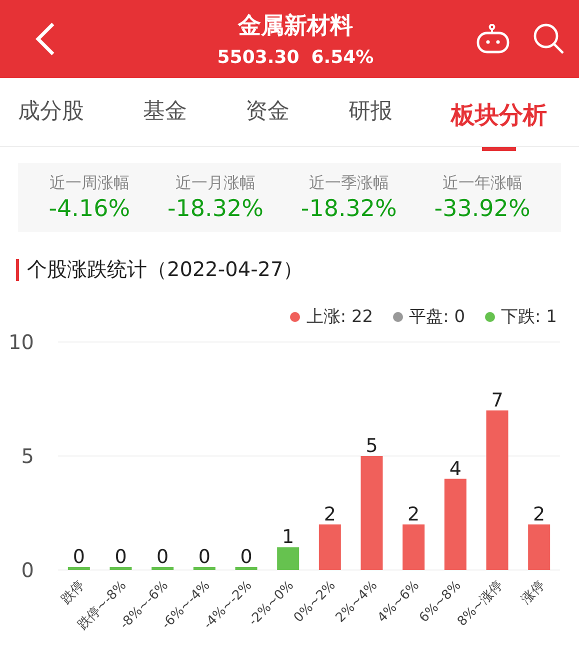 The width and height of the screenshot is (579, 656). What do you see at coordinates (258, 57) in the screenshot?
I see `index-price: 5503.30` at bounding box center [258, 57].